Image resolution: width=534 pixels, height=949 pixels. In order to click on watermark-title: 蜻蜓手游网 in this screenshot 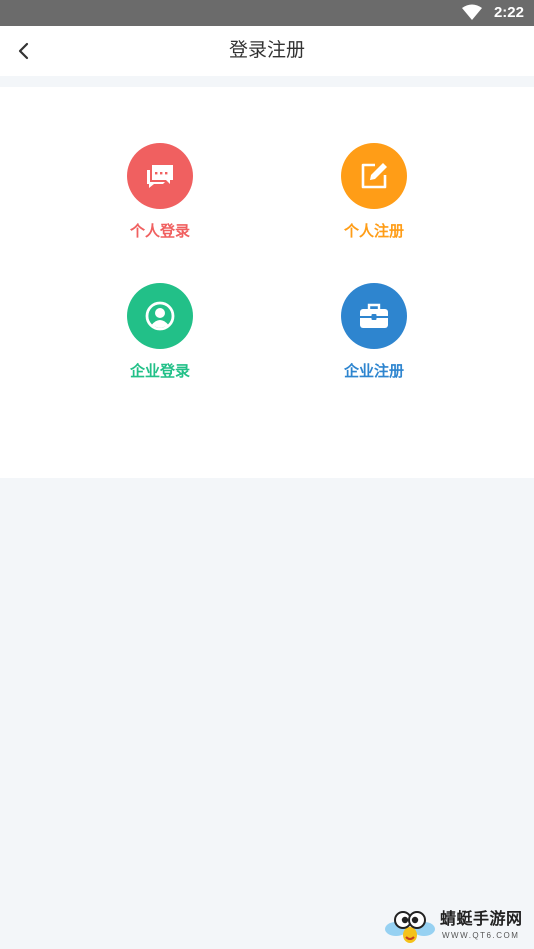, I will do `click(481, 918)`.